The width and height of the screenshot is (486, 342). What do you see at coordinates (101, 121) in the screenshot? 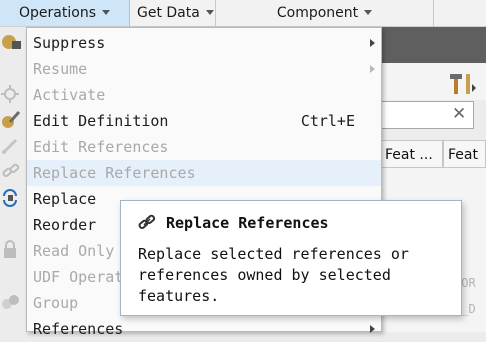
I see `menu-item-label: Edit Definition` at bounding box center [101, 121].